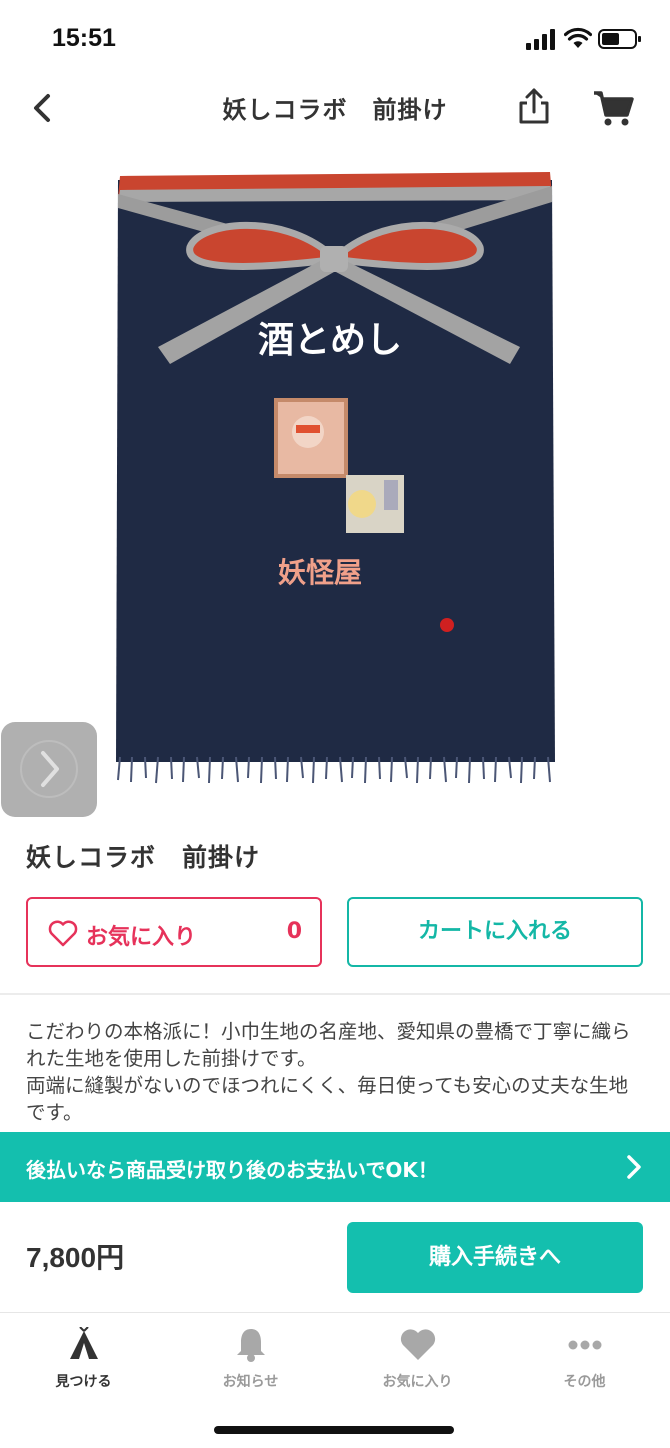  Describe the element at coordinates (83, 1343) in the screenshot. I see `tent-icon` at that location.